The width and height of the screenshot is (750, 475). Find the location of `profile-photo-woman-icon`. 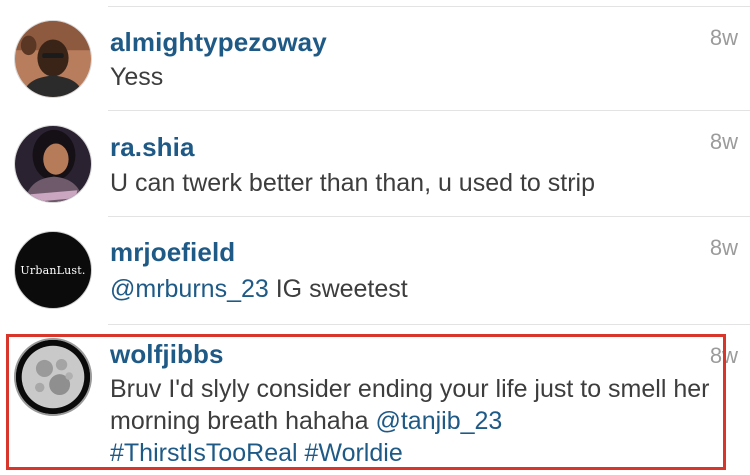

profile-photo-woman-icon is located at coordinates (53, 164).